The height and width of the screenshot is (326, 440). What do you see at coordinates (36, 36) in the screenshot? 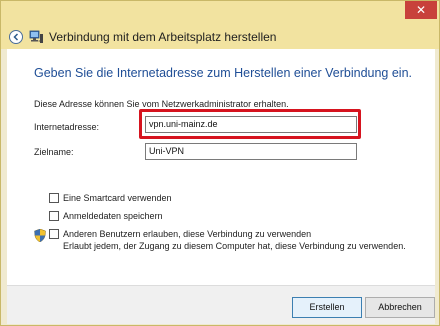
I see `network-computer-icon` at bounding box center [36, 36].